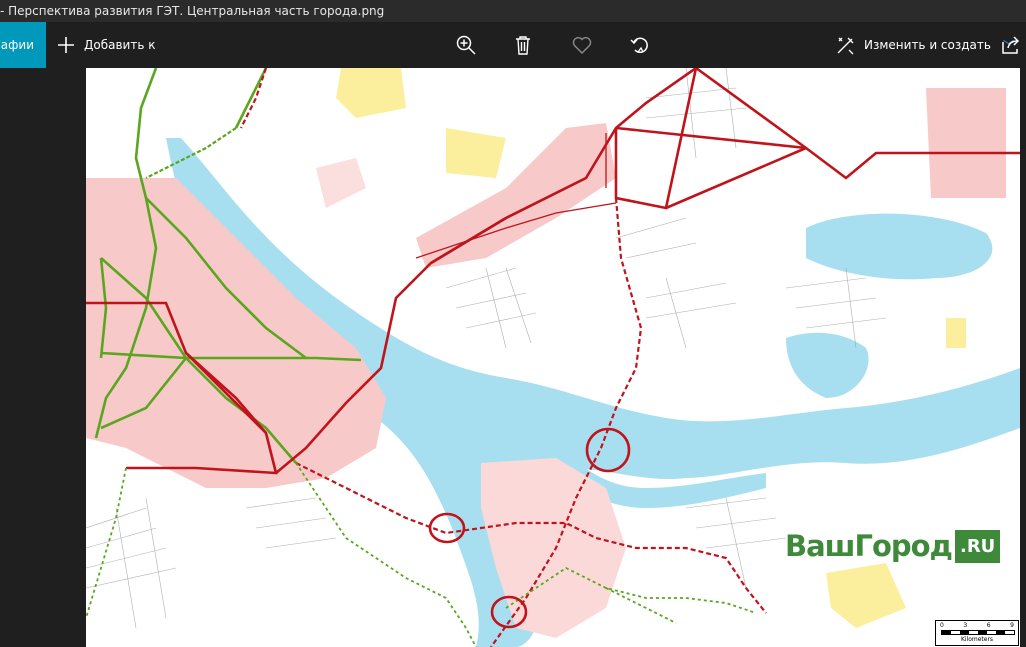  Describe the element at coordinates (869, 546) in the screenshot. I see `watermark-name: ВашГород` at that location.